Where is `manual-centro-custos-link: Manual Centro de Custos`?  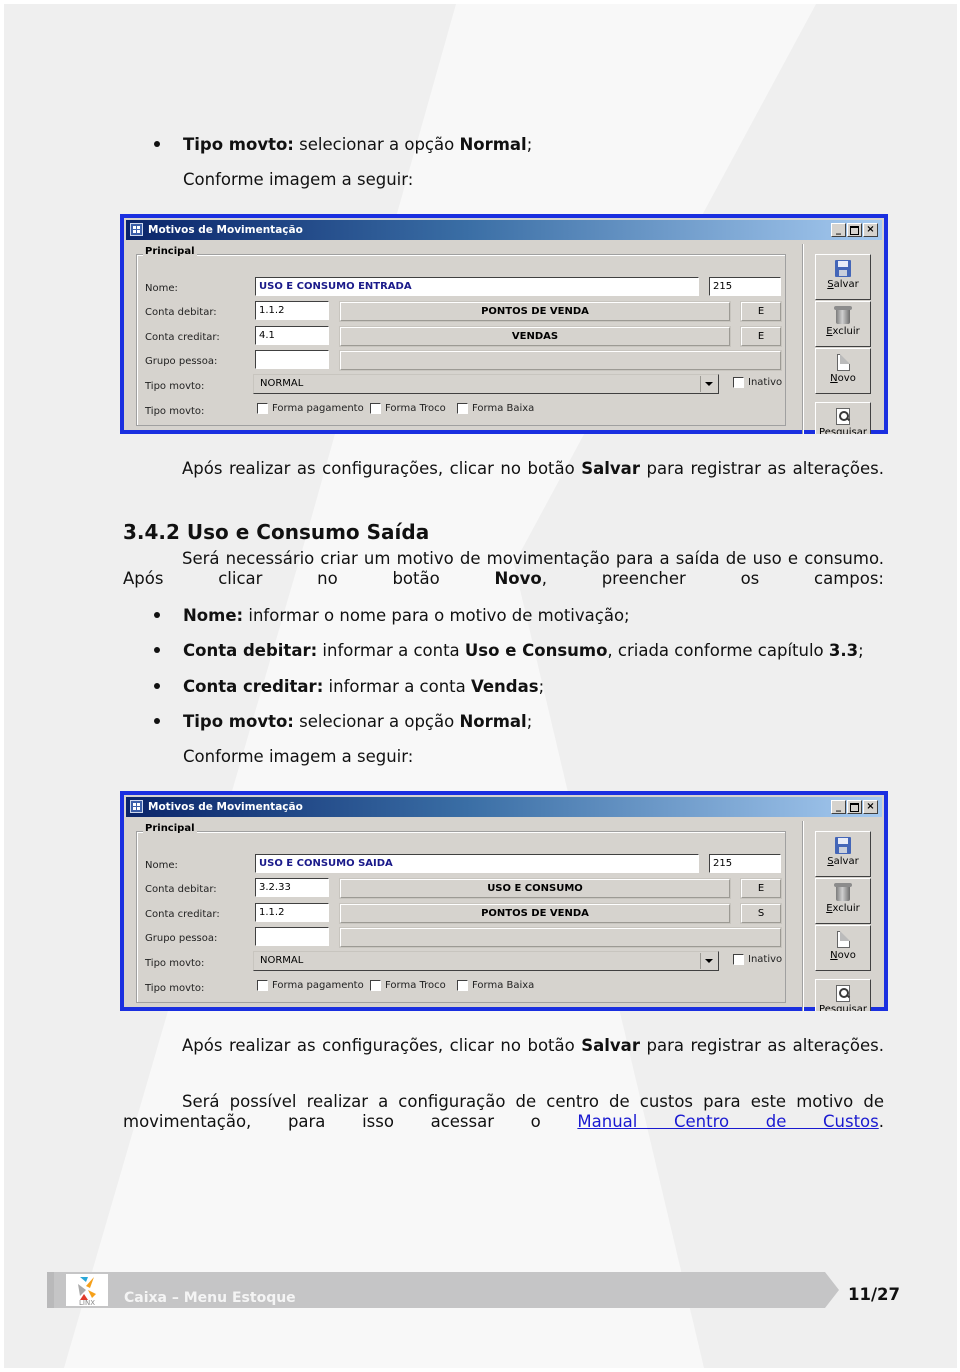
manual-centro-custos-link: Manual Centro de Custos is located at coordinates (727, 1121).